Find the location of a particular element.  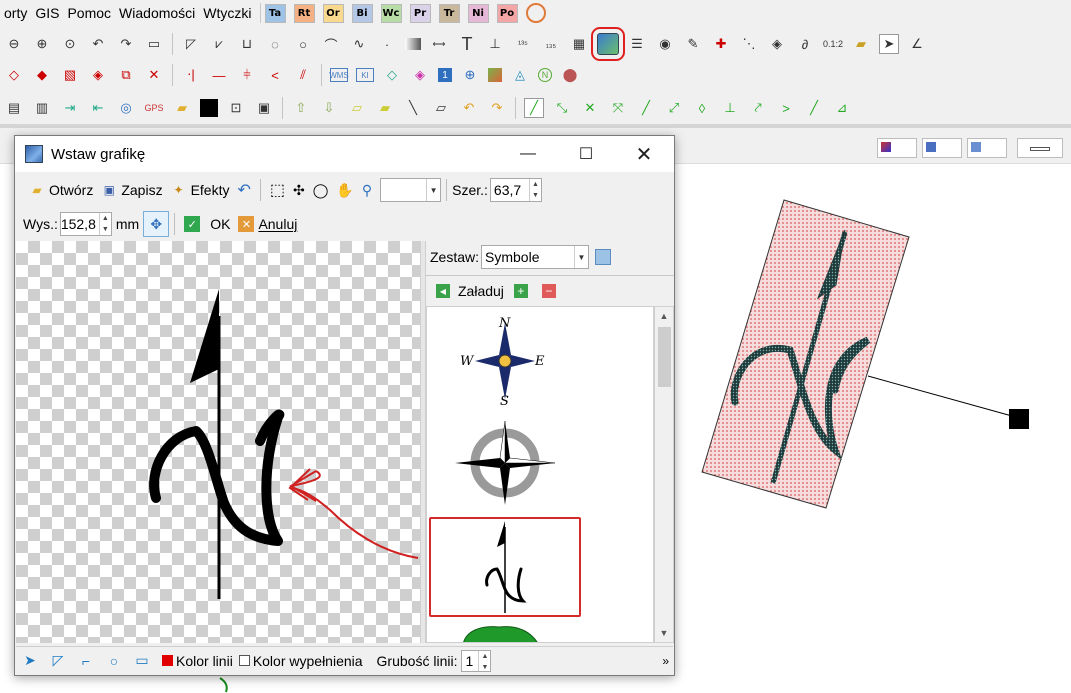

brush-icon: ✎ is located at coordinates (693, 44).